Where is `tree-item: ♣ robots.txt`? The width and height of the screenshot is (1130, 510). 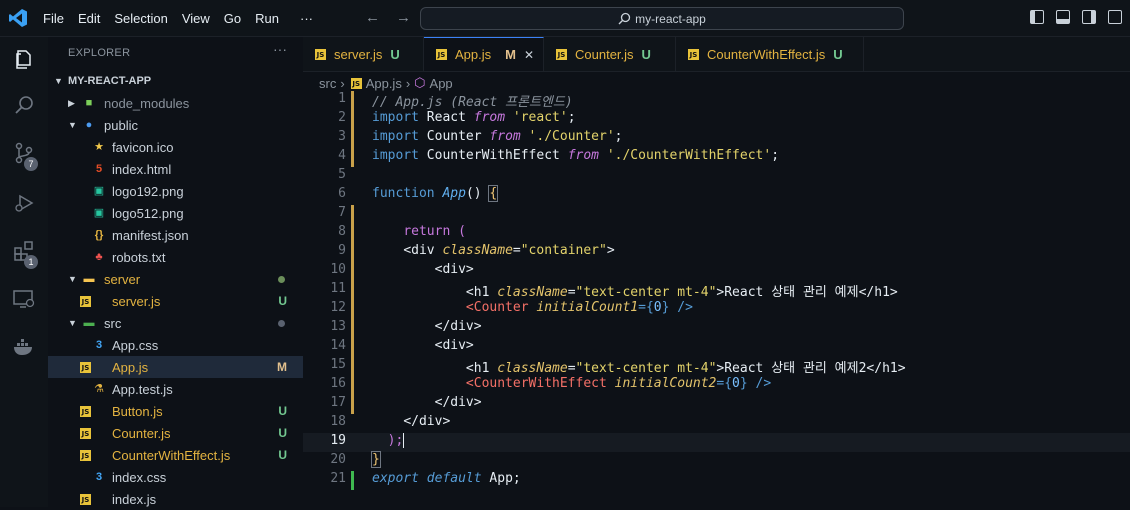 tree-item: ♣ robots.txt is located at coordinates (175, 257).